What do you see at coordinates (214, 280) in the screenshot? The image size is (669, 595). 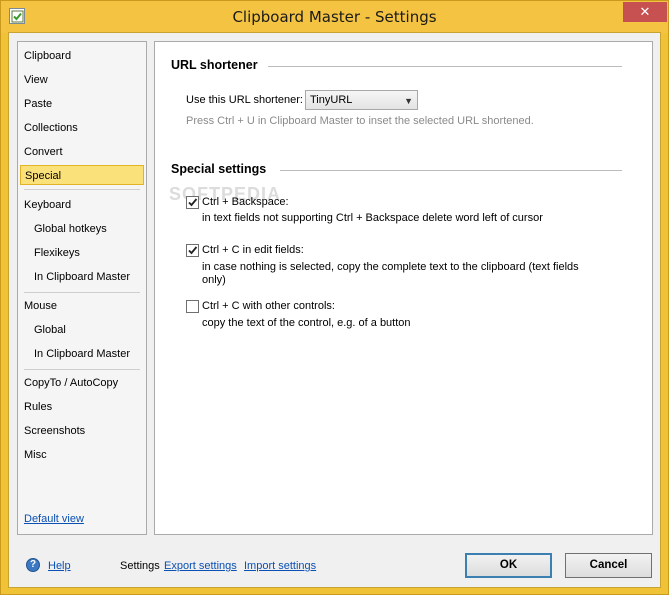 I see `ctrl-c-edit-fields-description-line2: only)` at bounding box center [214, 280].